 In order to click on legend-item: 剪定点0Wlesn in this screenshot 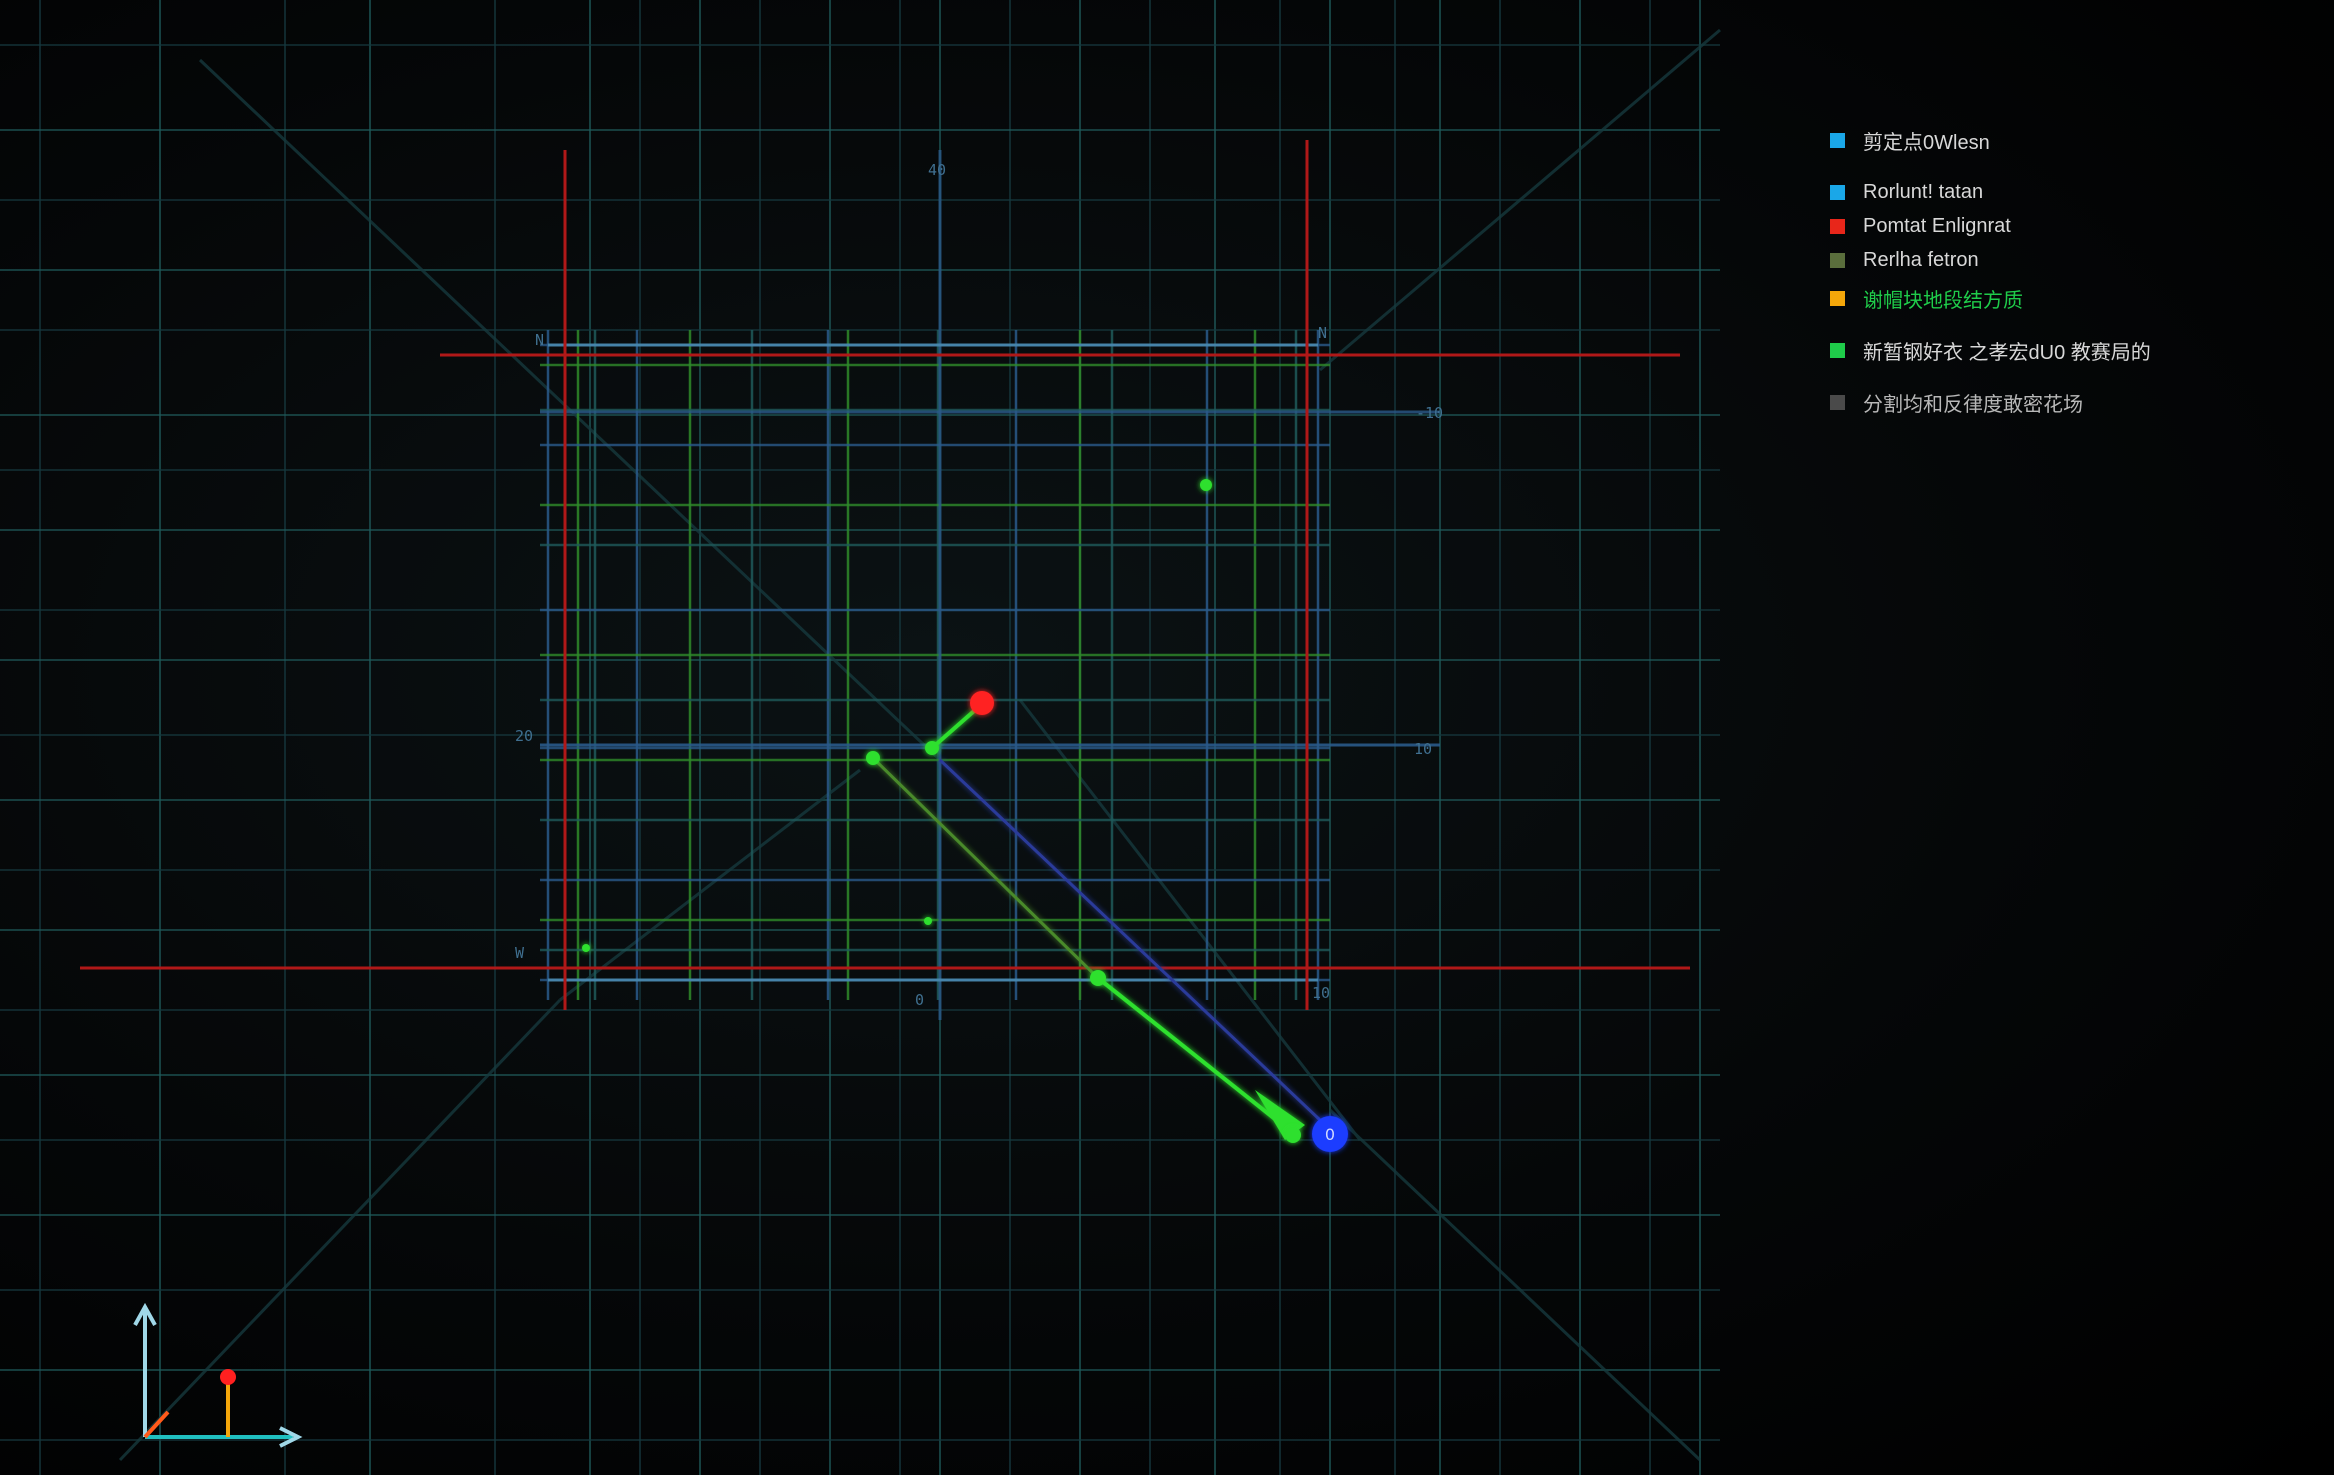, I will do `click(2050, 140)`.